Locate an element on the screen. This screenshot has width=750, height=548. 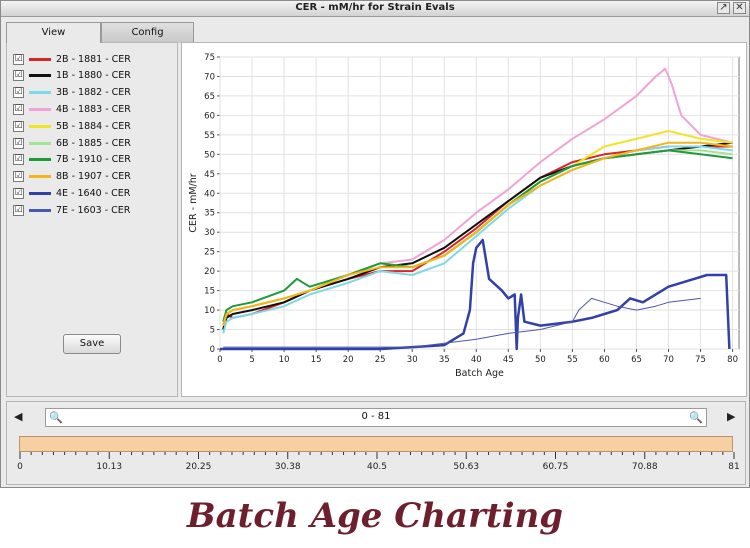
y-tick-label: 15 is located at coordinates (209, 292).